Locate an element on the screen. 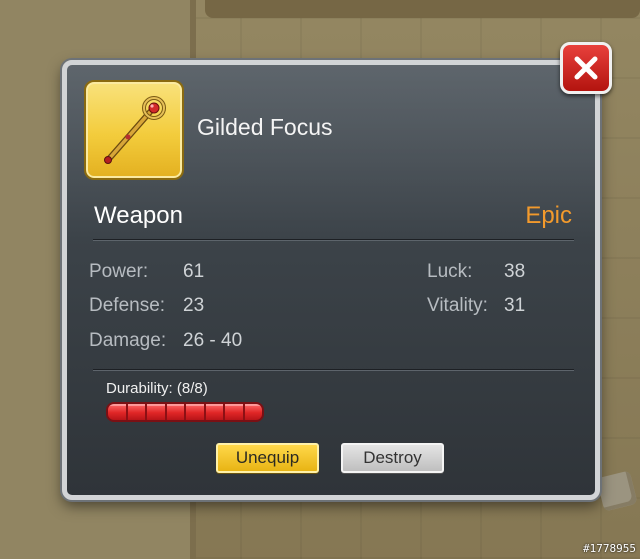  luck-label: Luck: is located at coordinates (450, 271).